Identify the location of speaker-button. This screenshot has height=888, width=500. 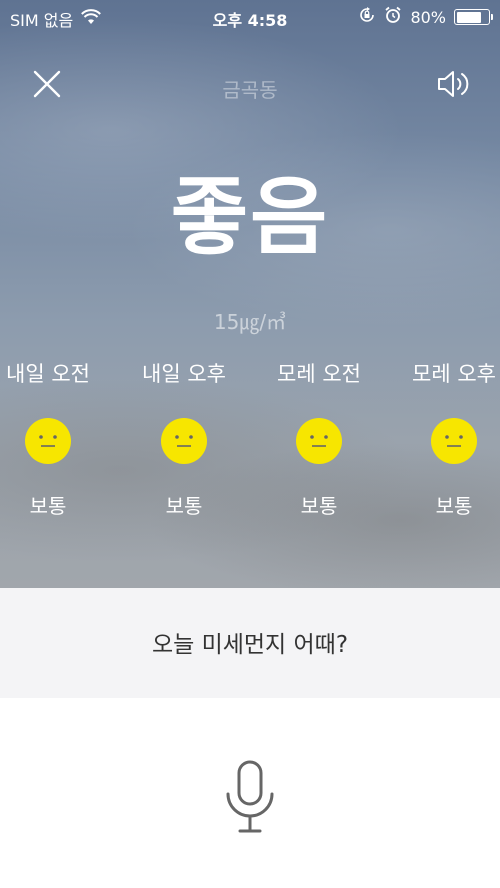
(454, 84).